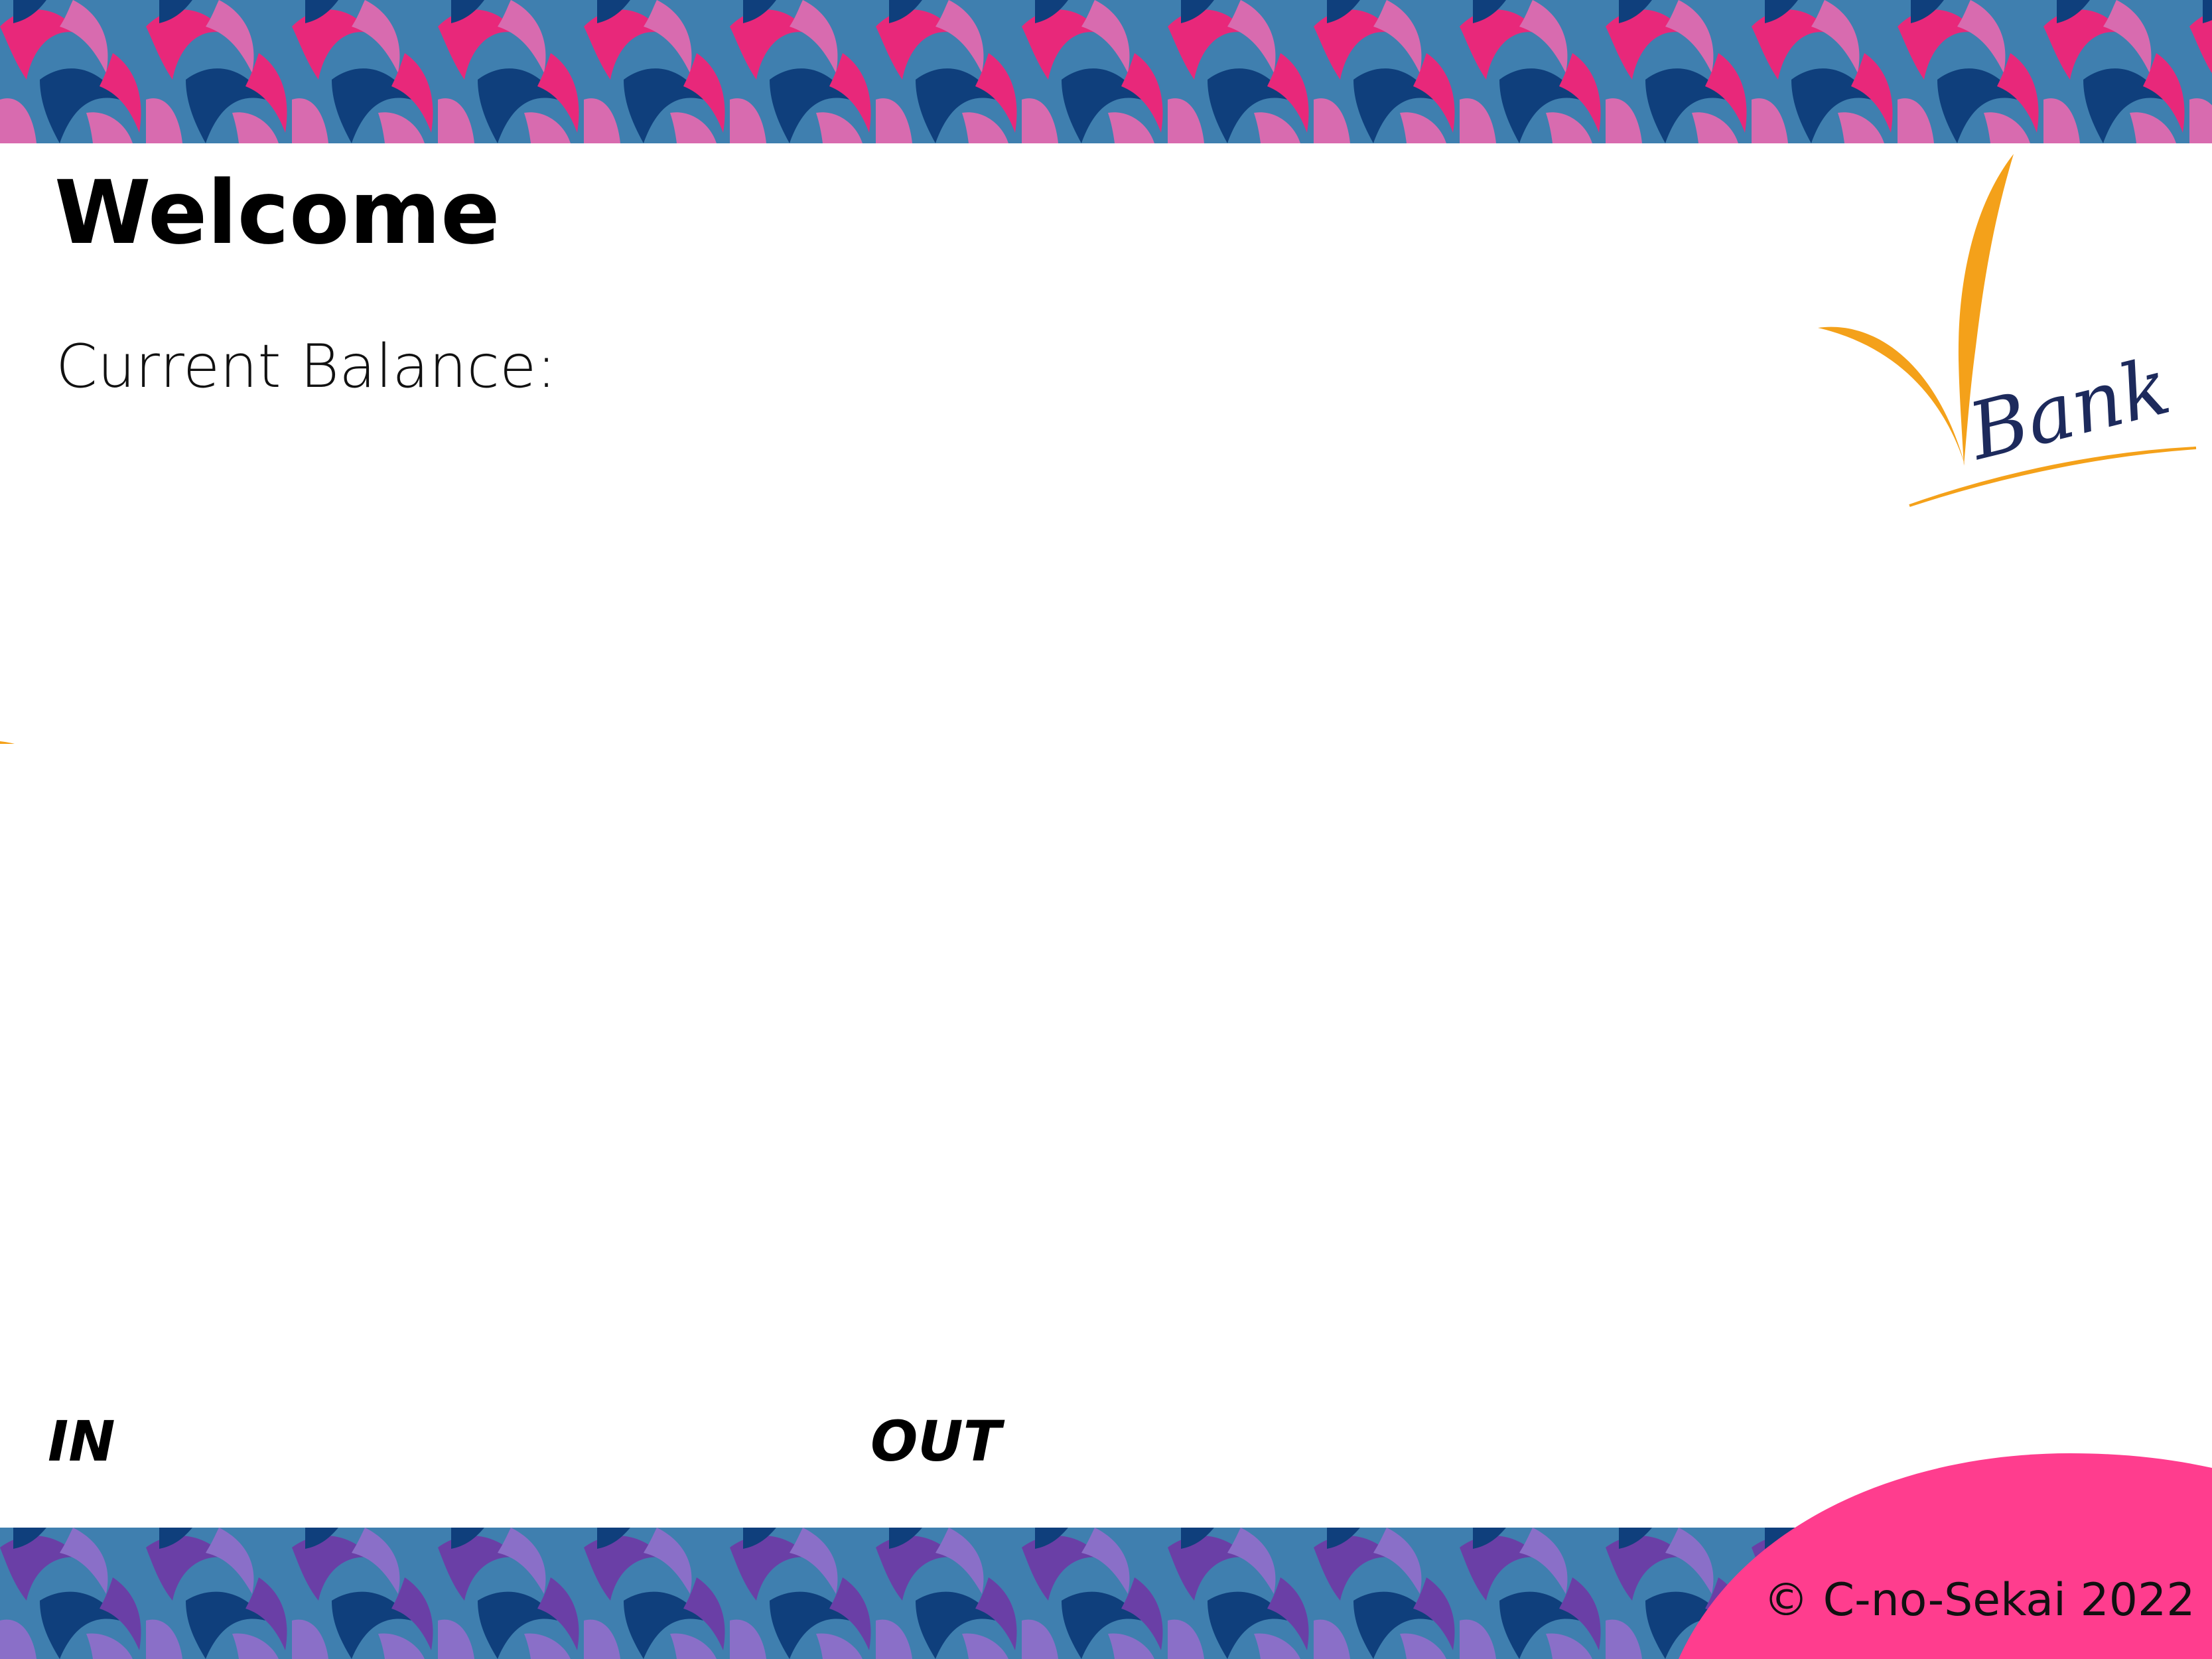  Describe the element at coordinates (2007, 330) in the screenshot. I see `vbank-logo-icon: Bank` at that location.